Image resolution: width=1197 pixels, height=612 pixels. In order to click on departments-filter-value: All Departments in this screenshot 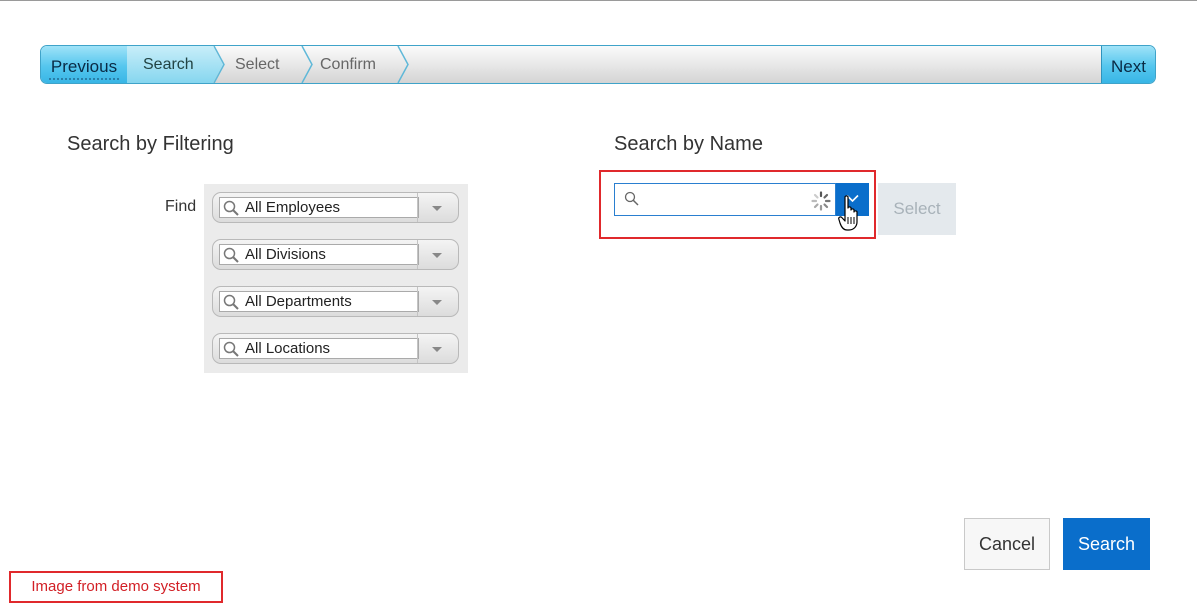, I will do `click(298, 301)`.